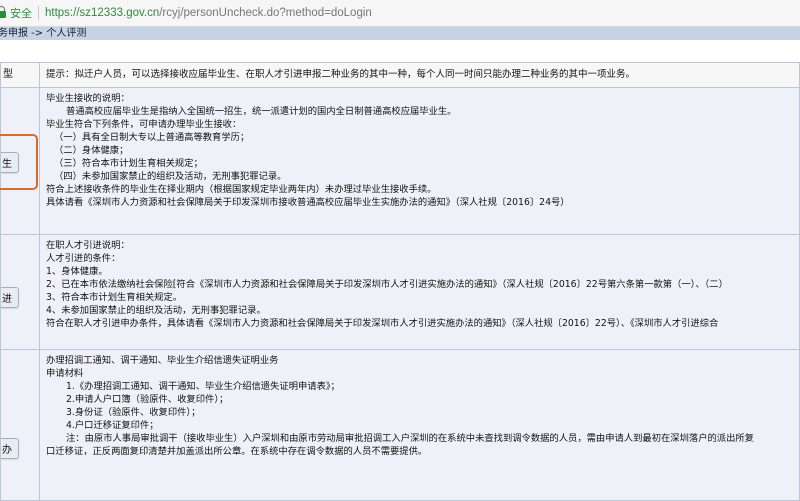 This screenshot has width=800, height=501. Describe the element at coordinates (3, 11) in the screenshot. I see `lock-icon` at that location.